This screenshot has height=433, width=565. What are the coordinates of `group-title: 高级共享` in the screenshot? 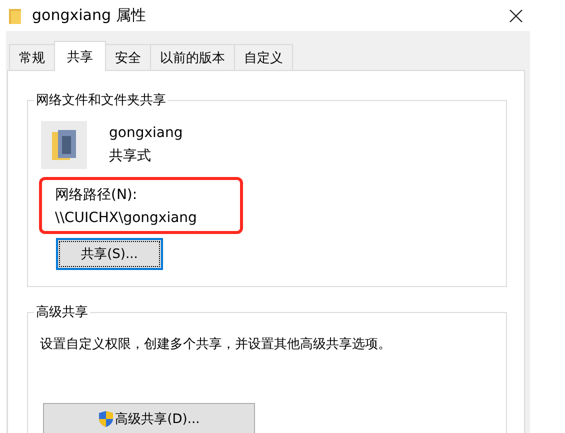 It's located at (62, 312).